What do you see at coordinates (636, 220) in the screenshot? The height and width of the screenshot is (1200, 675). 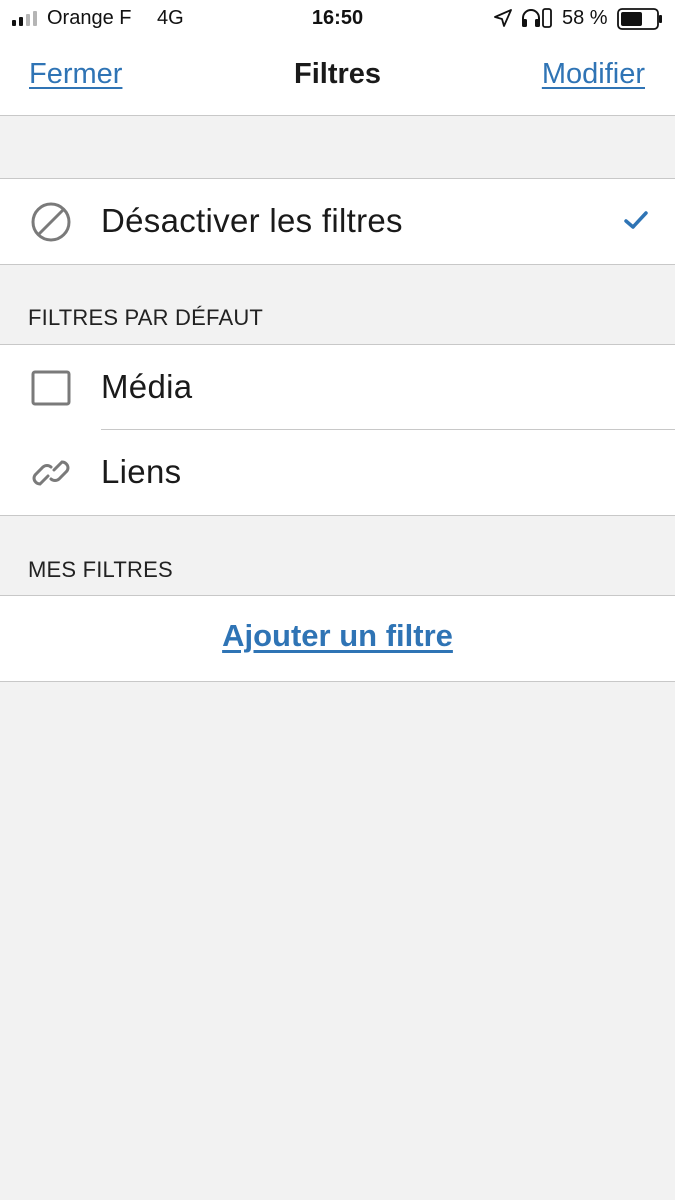 I see `checkmark-icon` at bounding box center [636, 220].